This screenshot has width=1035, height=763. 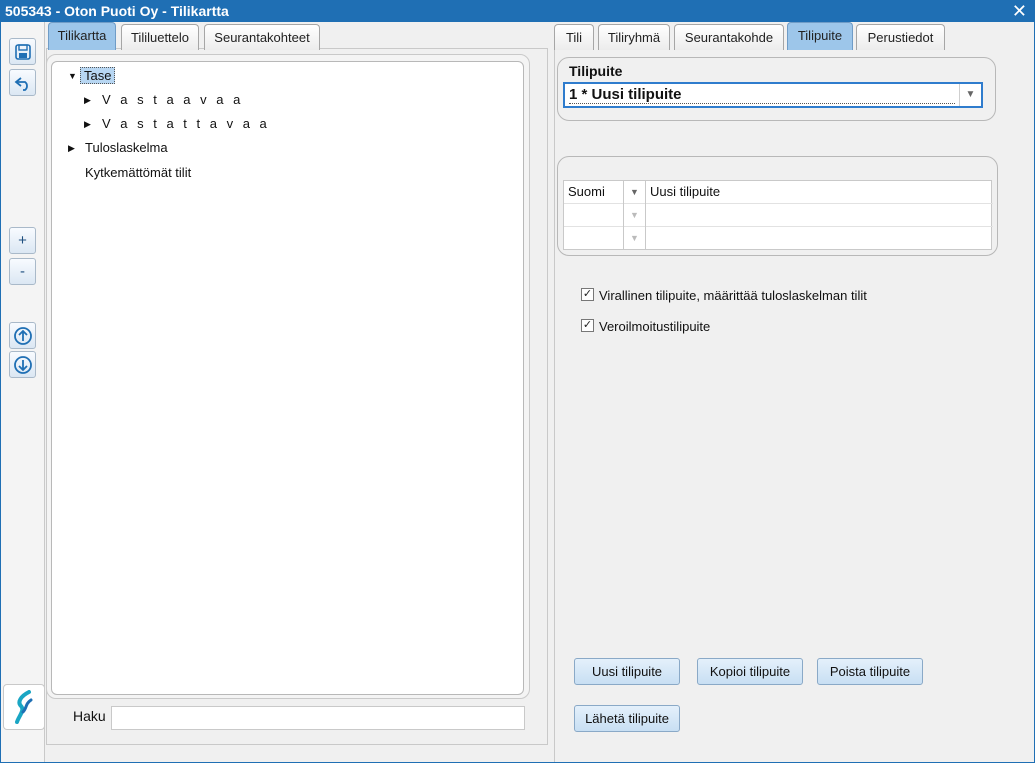 I want to click on names-grid: Suomi ▼ Uusi tilipuite ▼ ▼, so click(x=778, y=215).